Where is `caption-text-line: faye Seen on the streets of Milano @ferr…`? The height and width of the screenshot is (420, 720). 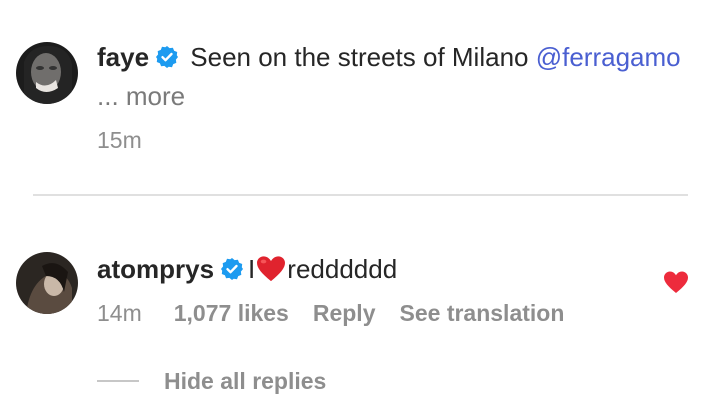
caption-text-line: faye Seen on the streets of Milano @ferr… is located at coordinates (389, 57).